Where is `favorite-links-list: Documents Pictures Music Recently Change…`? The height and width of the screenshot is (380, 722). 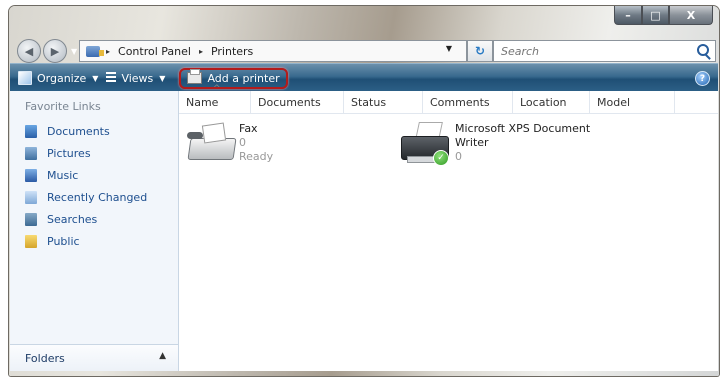 favorite-links-list: Documents Pictures Music Recently Change… is located at coordinates (94, 186).